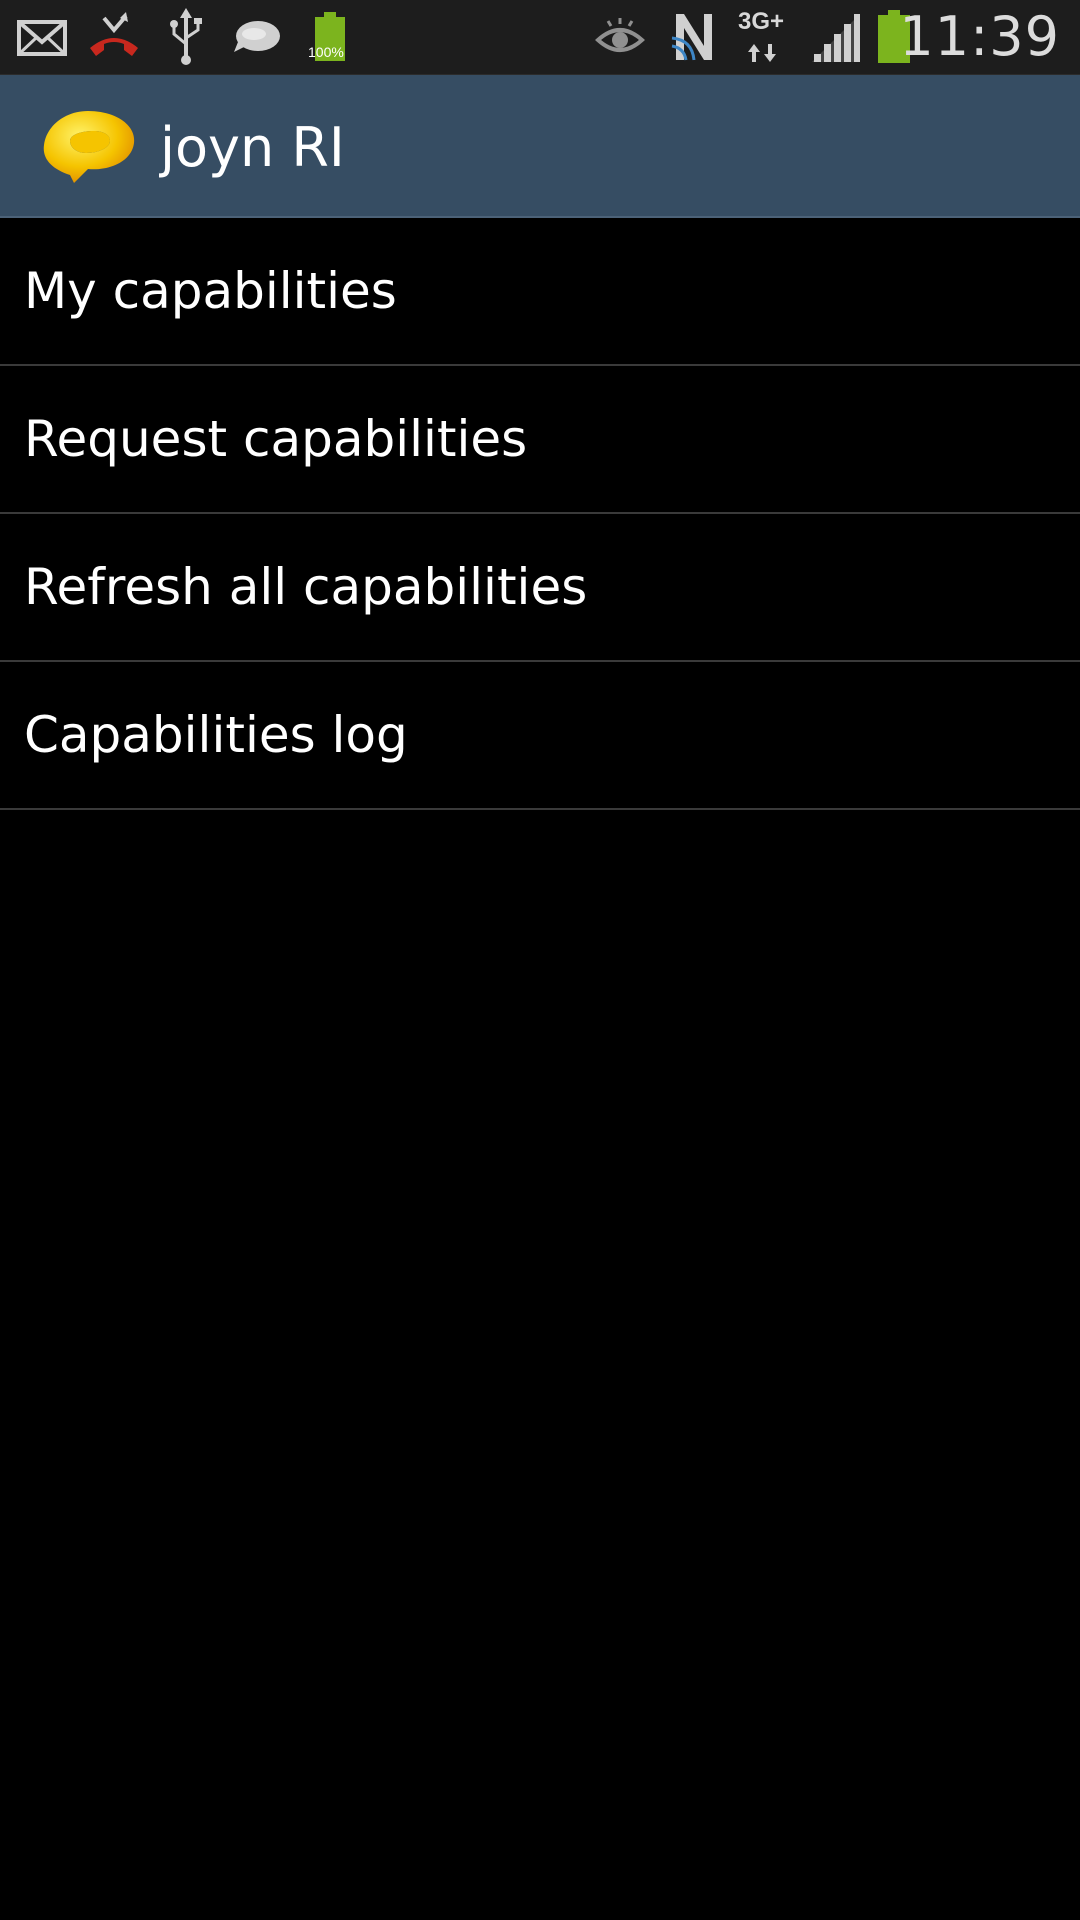 The height and width of the screenshot is (1920, 1080). I want to click on chat-bubble-icon, so click(257, 36).